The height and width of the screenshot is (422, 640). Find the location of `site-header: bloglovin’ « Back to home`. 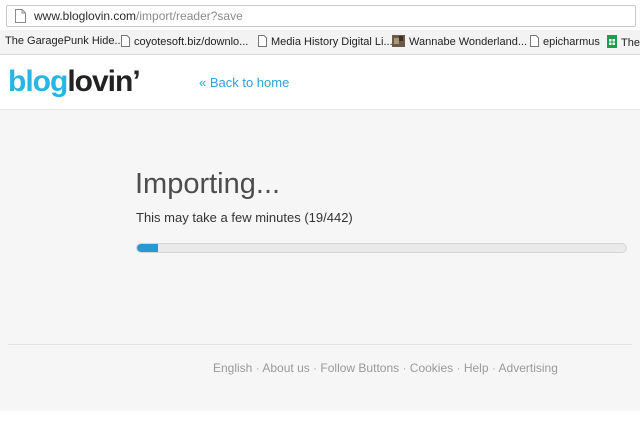

site-header: bloglovin’ « Back to home is located at coordinates (320, 82).